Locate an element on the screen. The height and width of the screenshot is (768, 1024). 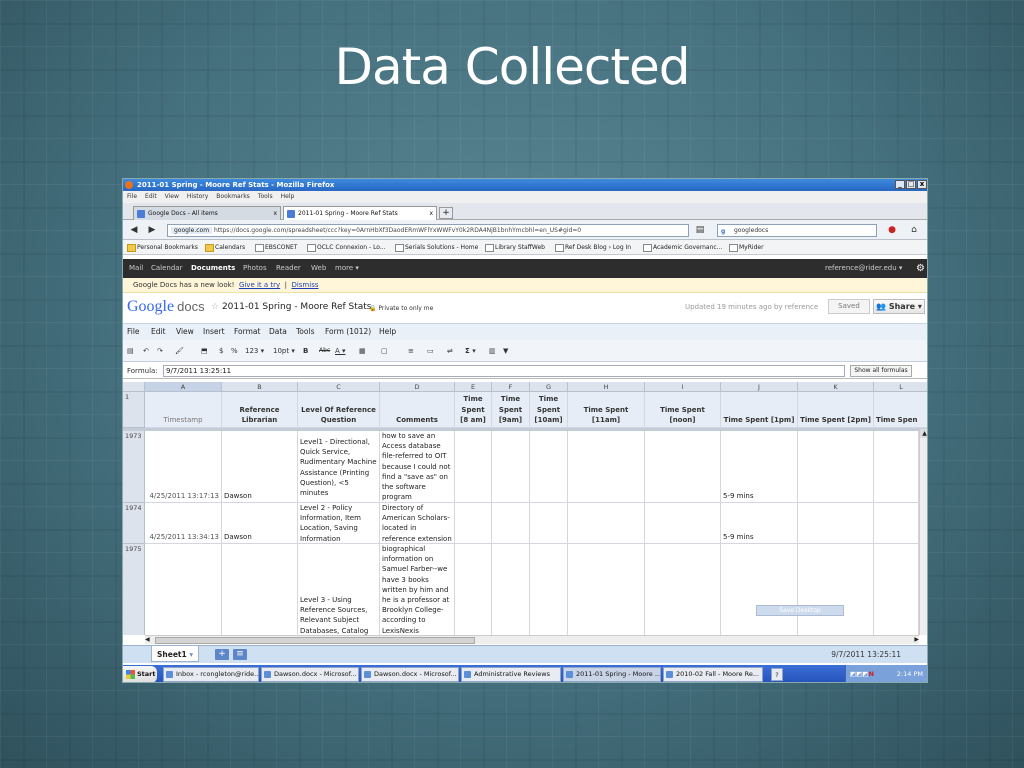
header-time-9am: Time Spent [9am] is located at coordinates (511, 410).